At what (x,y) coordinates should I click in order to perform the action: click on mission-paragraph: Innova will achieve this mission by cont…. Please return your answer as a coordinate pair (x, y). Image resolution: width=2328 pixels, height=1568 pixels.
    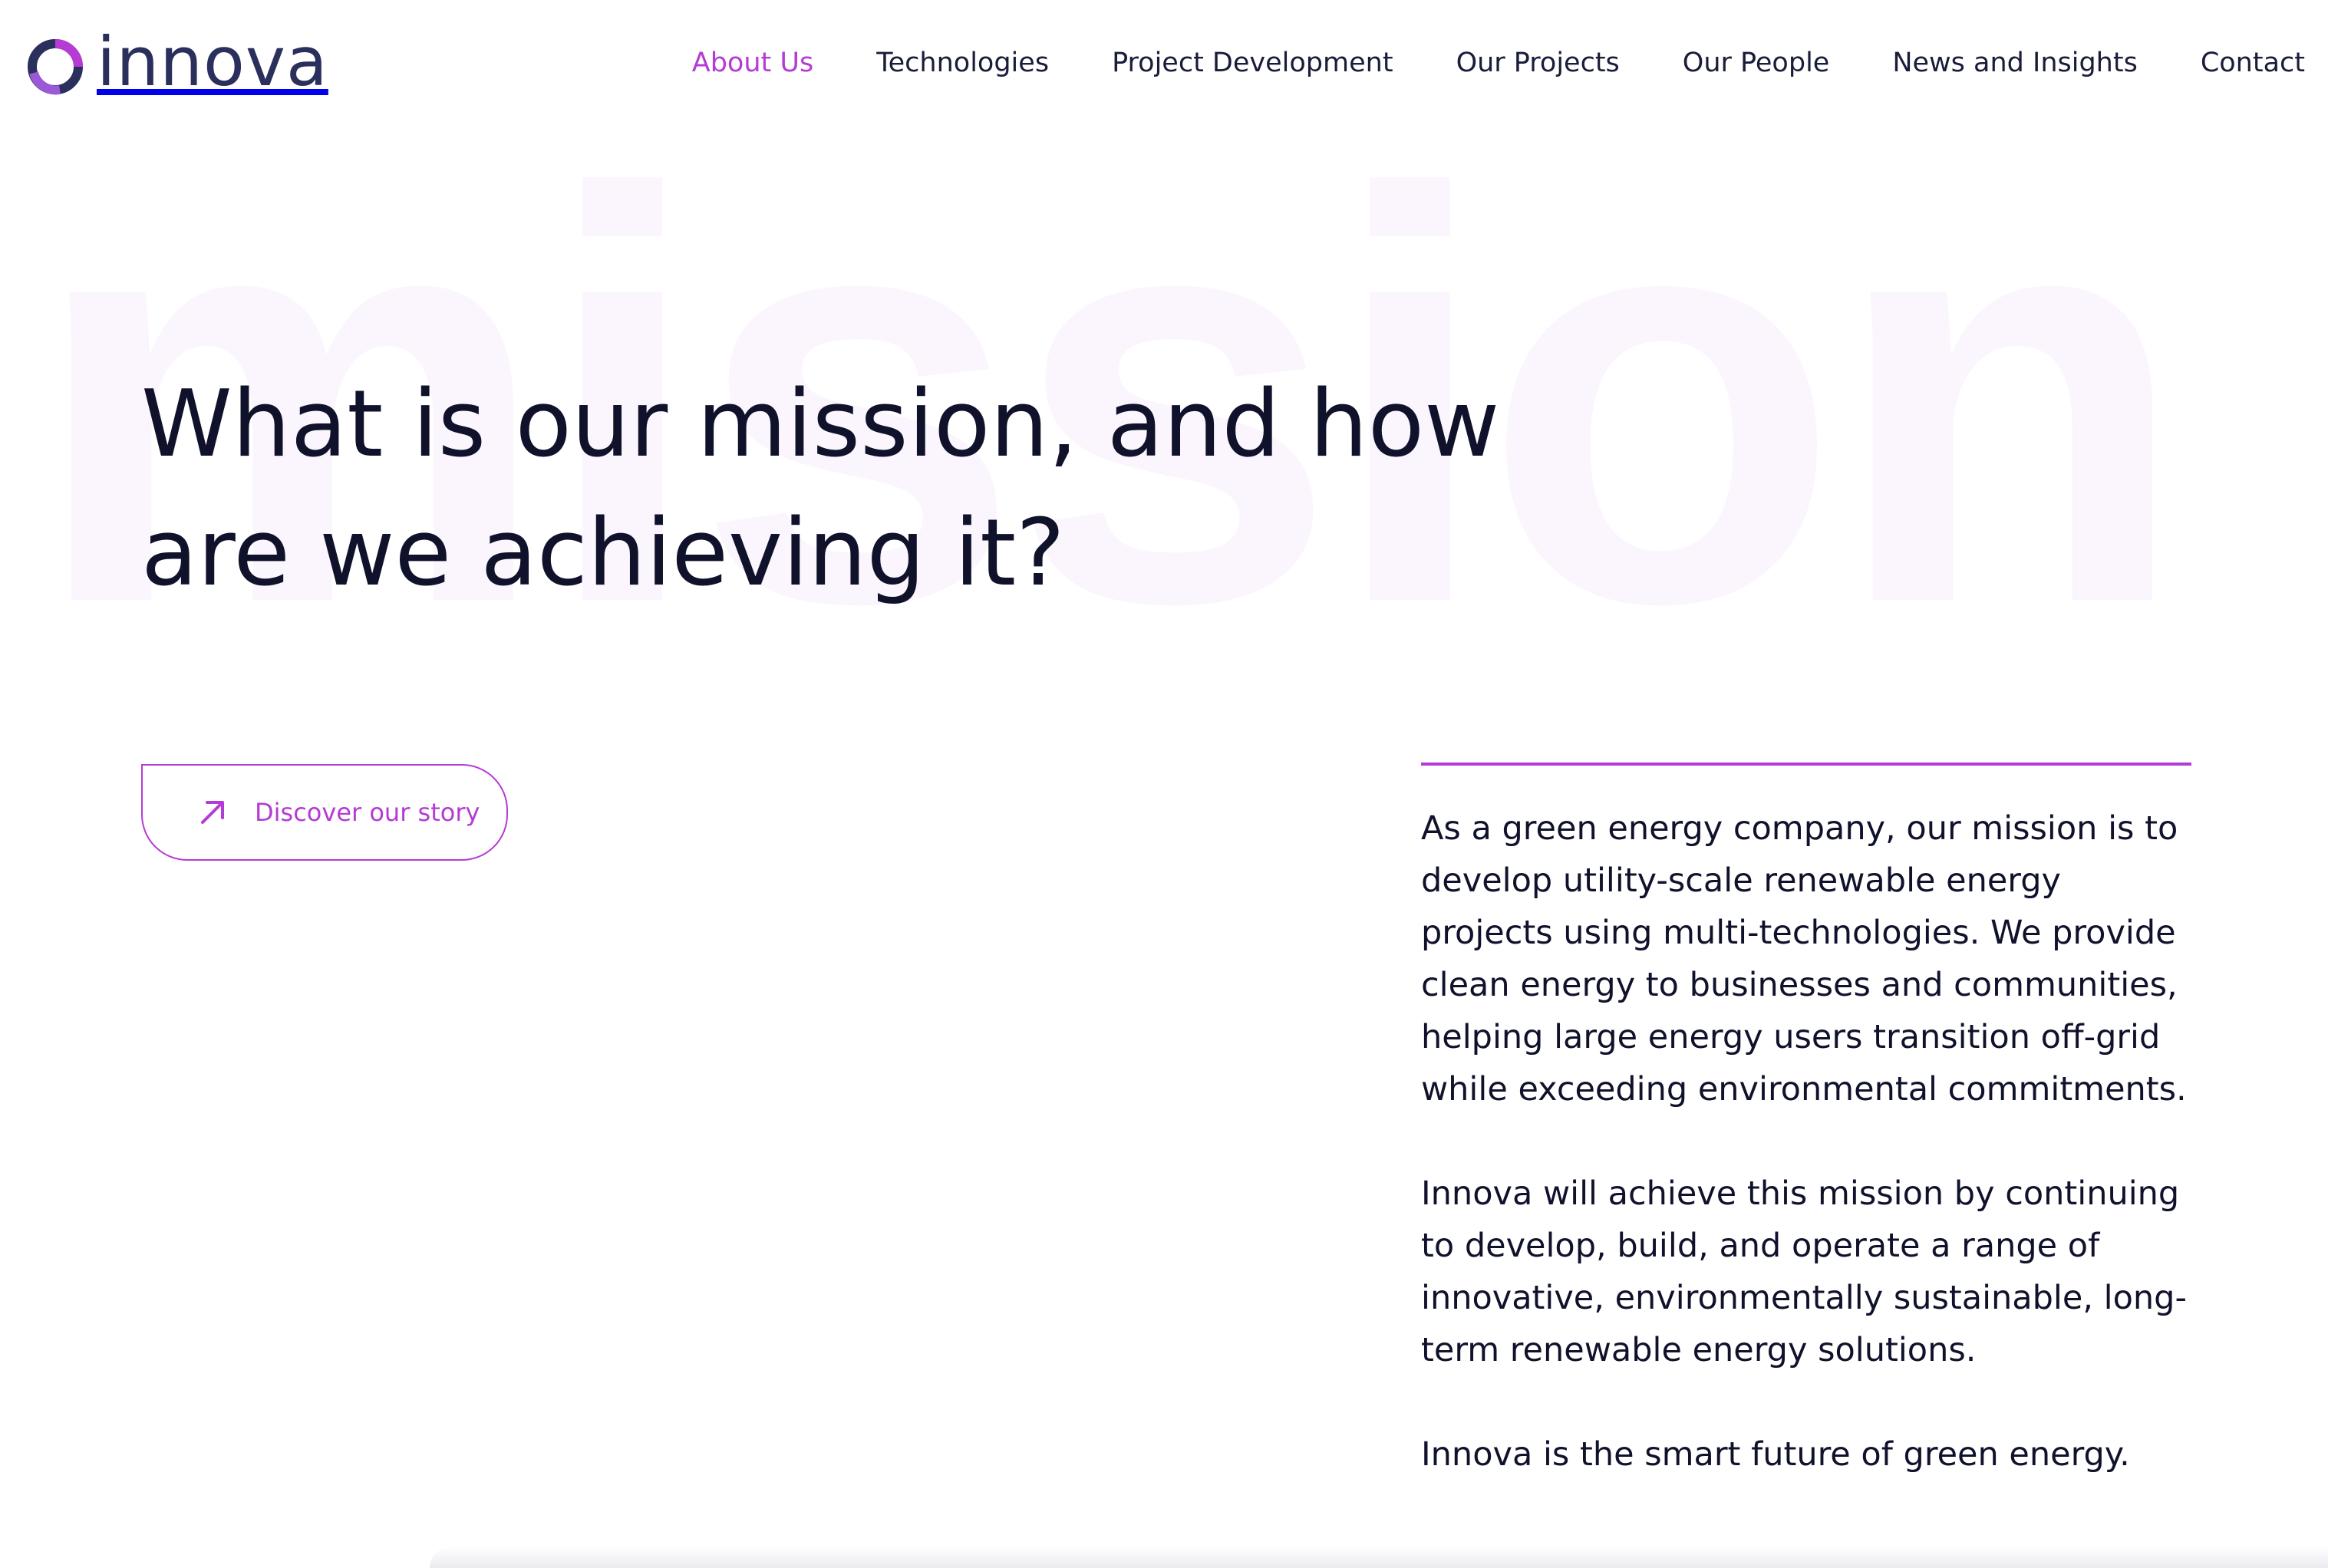
    Looking at the image, I should click on (1804, 1271).